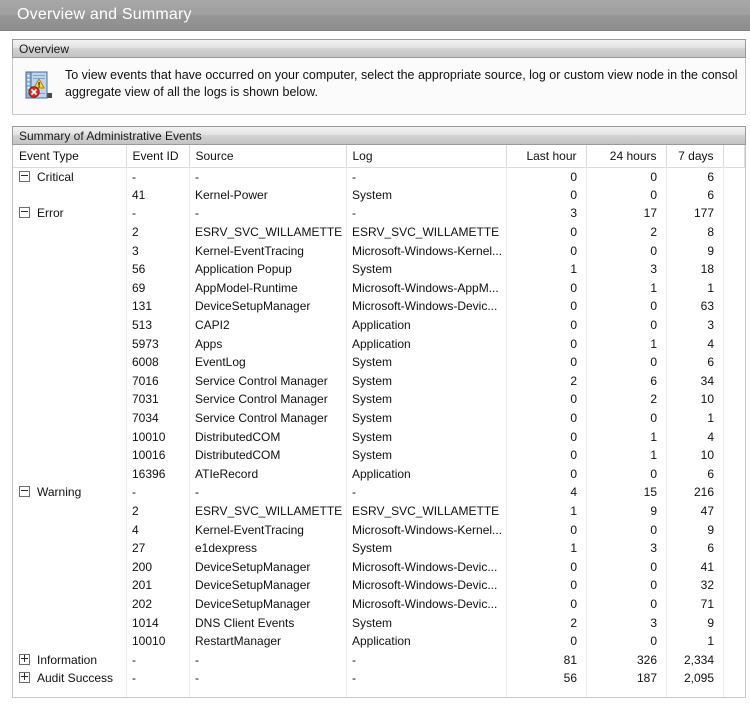 The width and height of the screenshot is (750, 712). I want to click on table-row: 10010 DistributedCOM System 0 1 4, so click(379, 436).